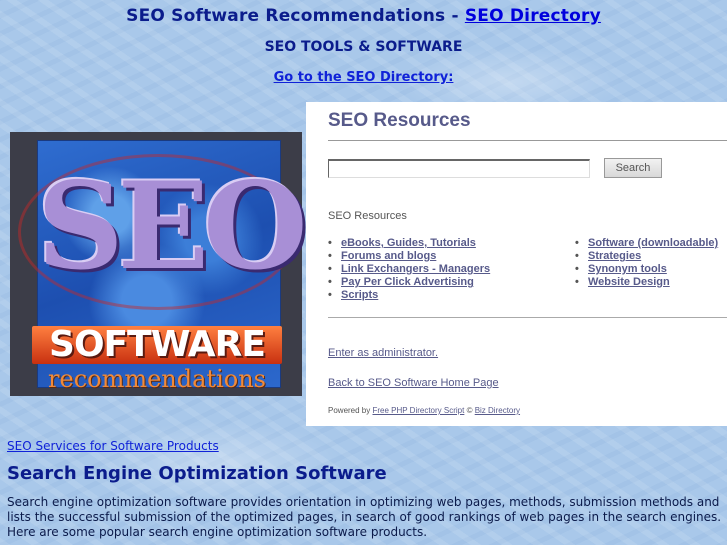 This screenshot has height=545, width=727. Describe the element at coordinates (459, 168) in the screenshot. I see `search-input` at that location.